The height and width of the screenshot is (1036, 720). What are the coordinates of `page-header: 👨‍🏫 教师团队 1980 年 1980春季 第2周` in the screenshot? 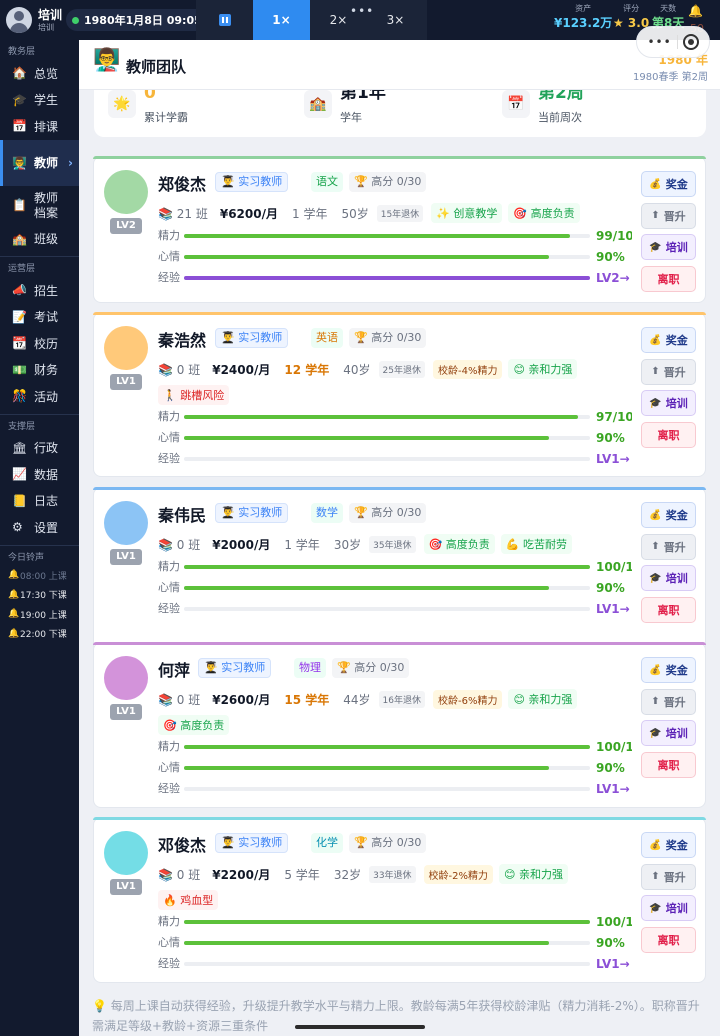 It's located at (399, 65).